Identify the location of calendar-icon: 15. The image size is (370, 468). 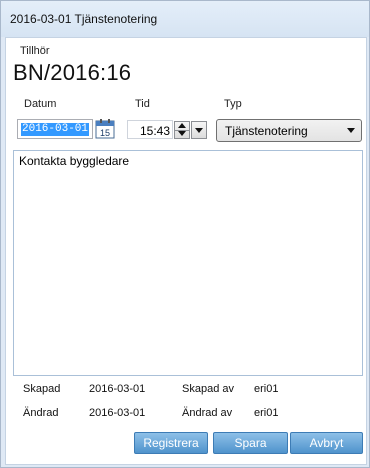
(105, 129).